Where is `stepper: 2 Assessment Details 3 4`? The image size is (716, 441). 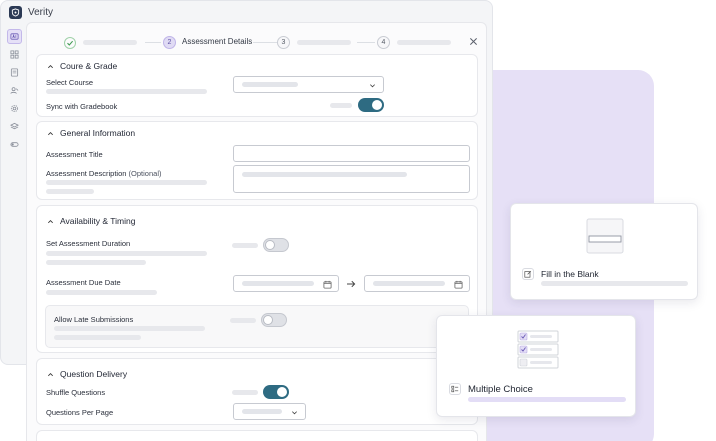
stepper: 2 Assessment Details 3 4 is located at coordinates (257, 38).